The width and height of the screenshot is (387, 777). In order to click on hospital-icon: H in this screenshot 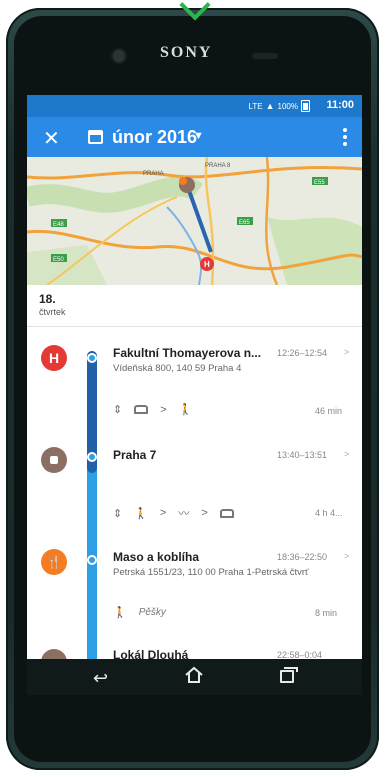, I will do `click(54, 358)`.